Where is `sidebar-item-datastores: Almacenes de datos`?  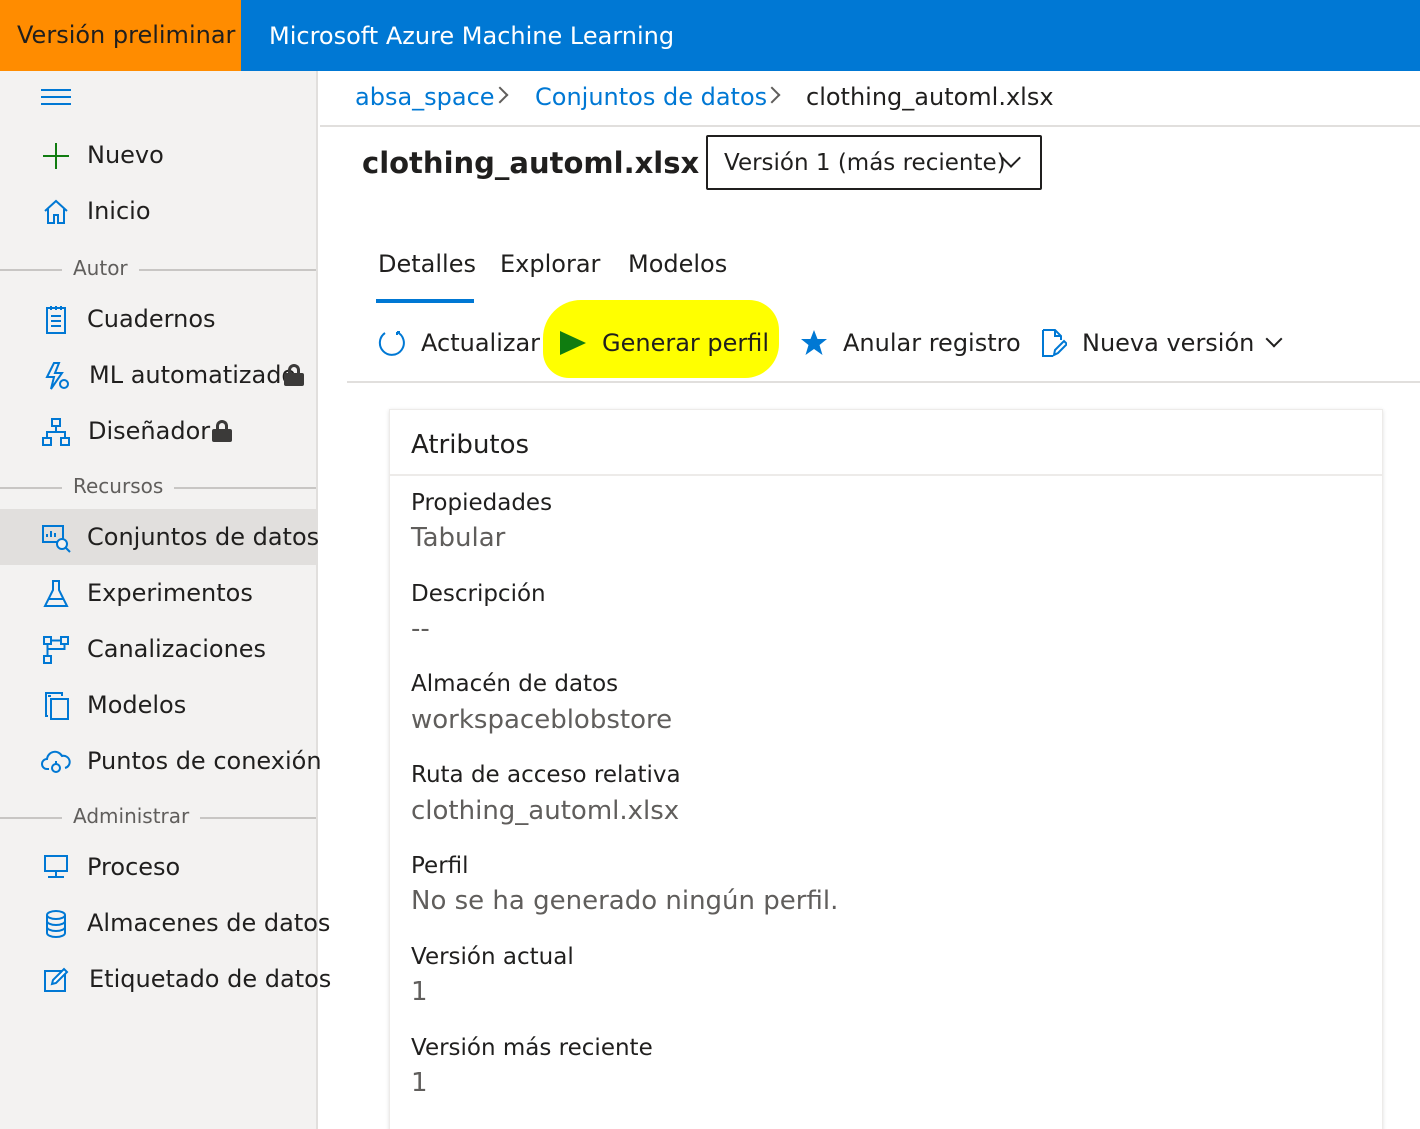
sidebar-item-datastores: Almacenes de datos is located at coordinates (165, 923).